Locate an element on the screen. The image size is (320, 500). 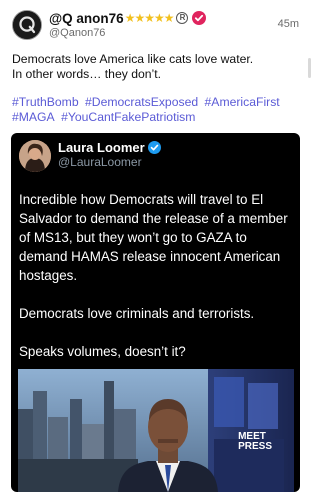
embedded-author-handle: @LauraLoomer is located at coordinates (100, 162).